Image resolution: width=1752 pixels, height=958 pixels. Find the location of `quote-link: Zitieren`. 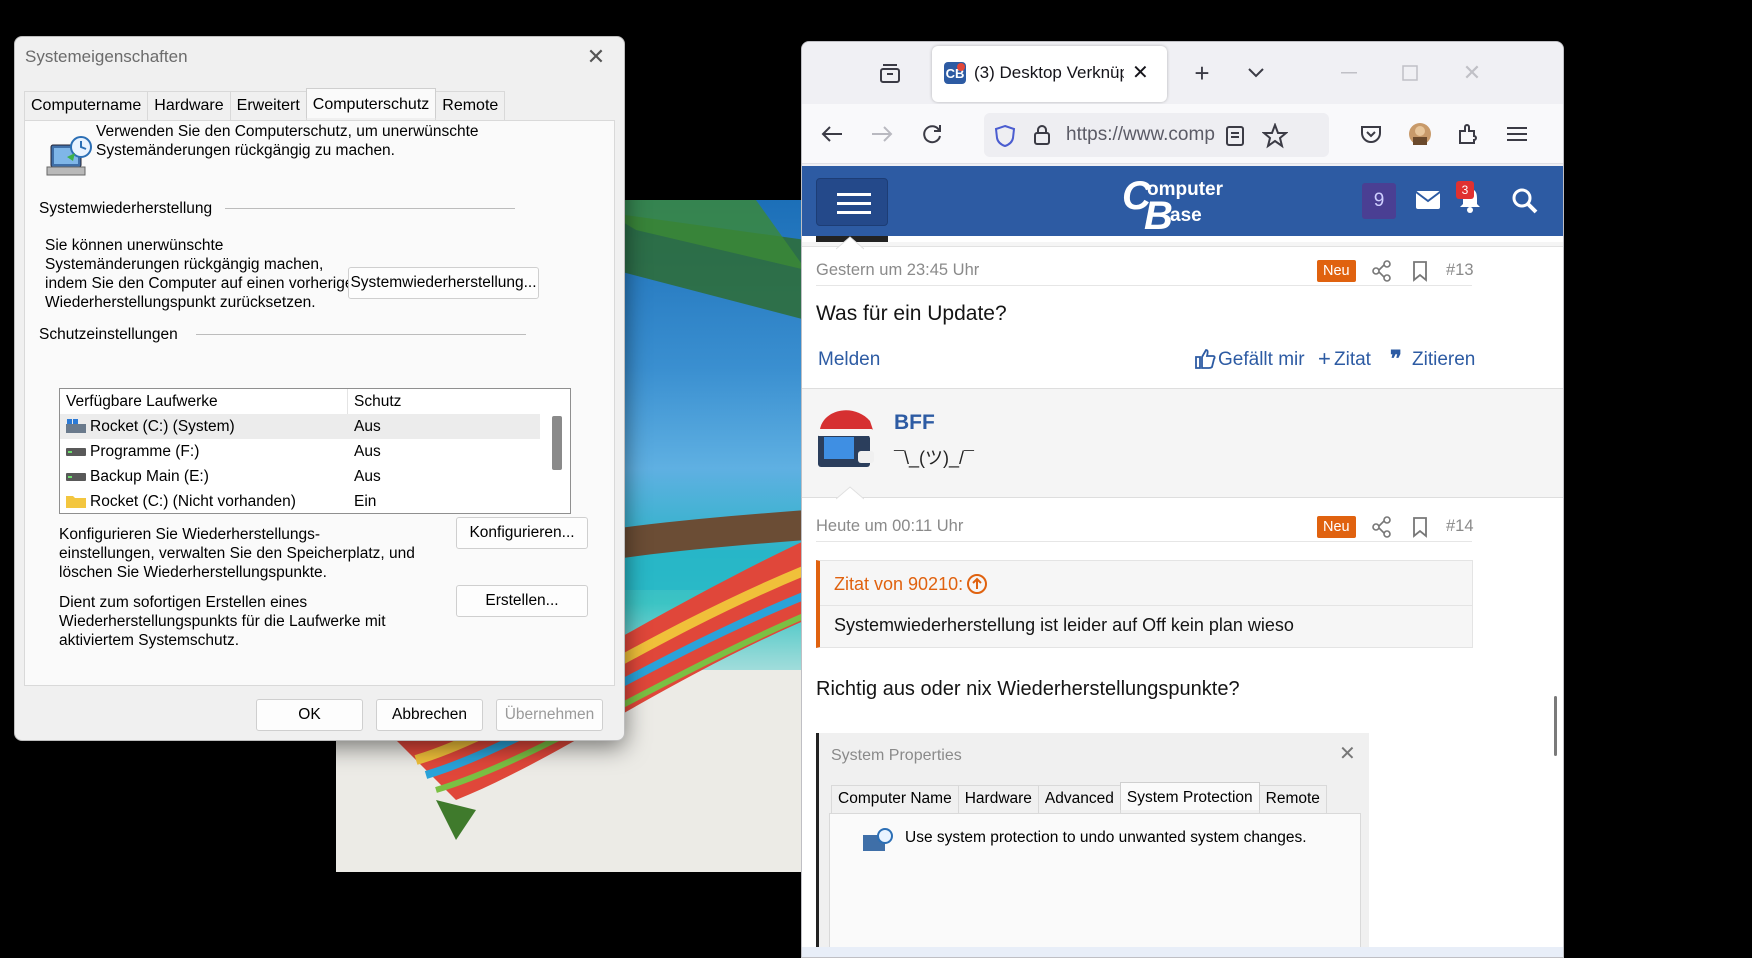

quote-link: Zitieren is located at coordinates (1443, 360).